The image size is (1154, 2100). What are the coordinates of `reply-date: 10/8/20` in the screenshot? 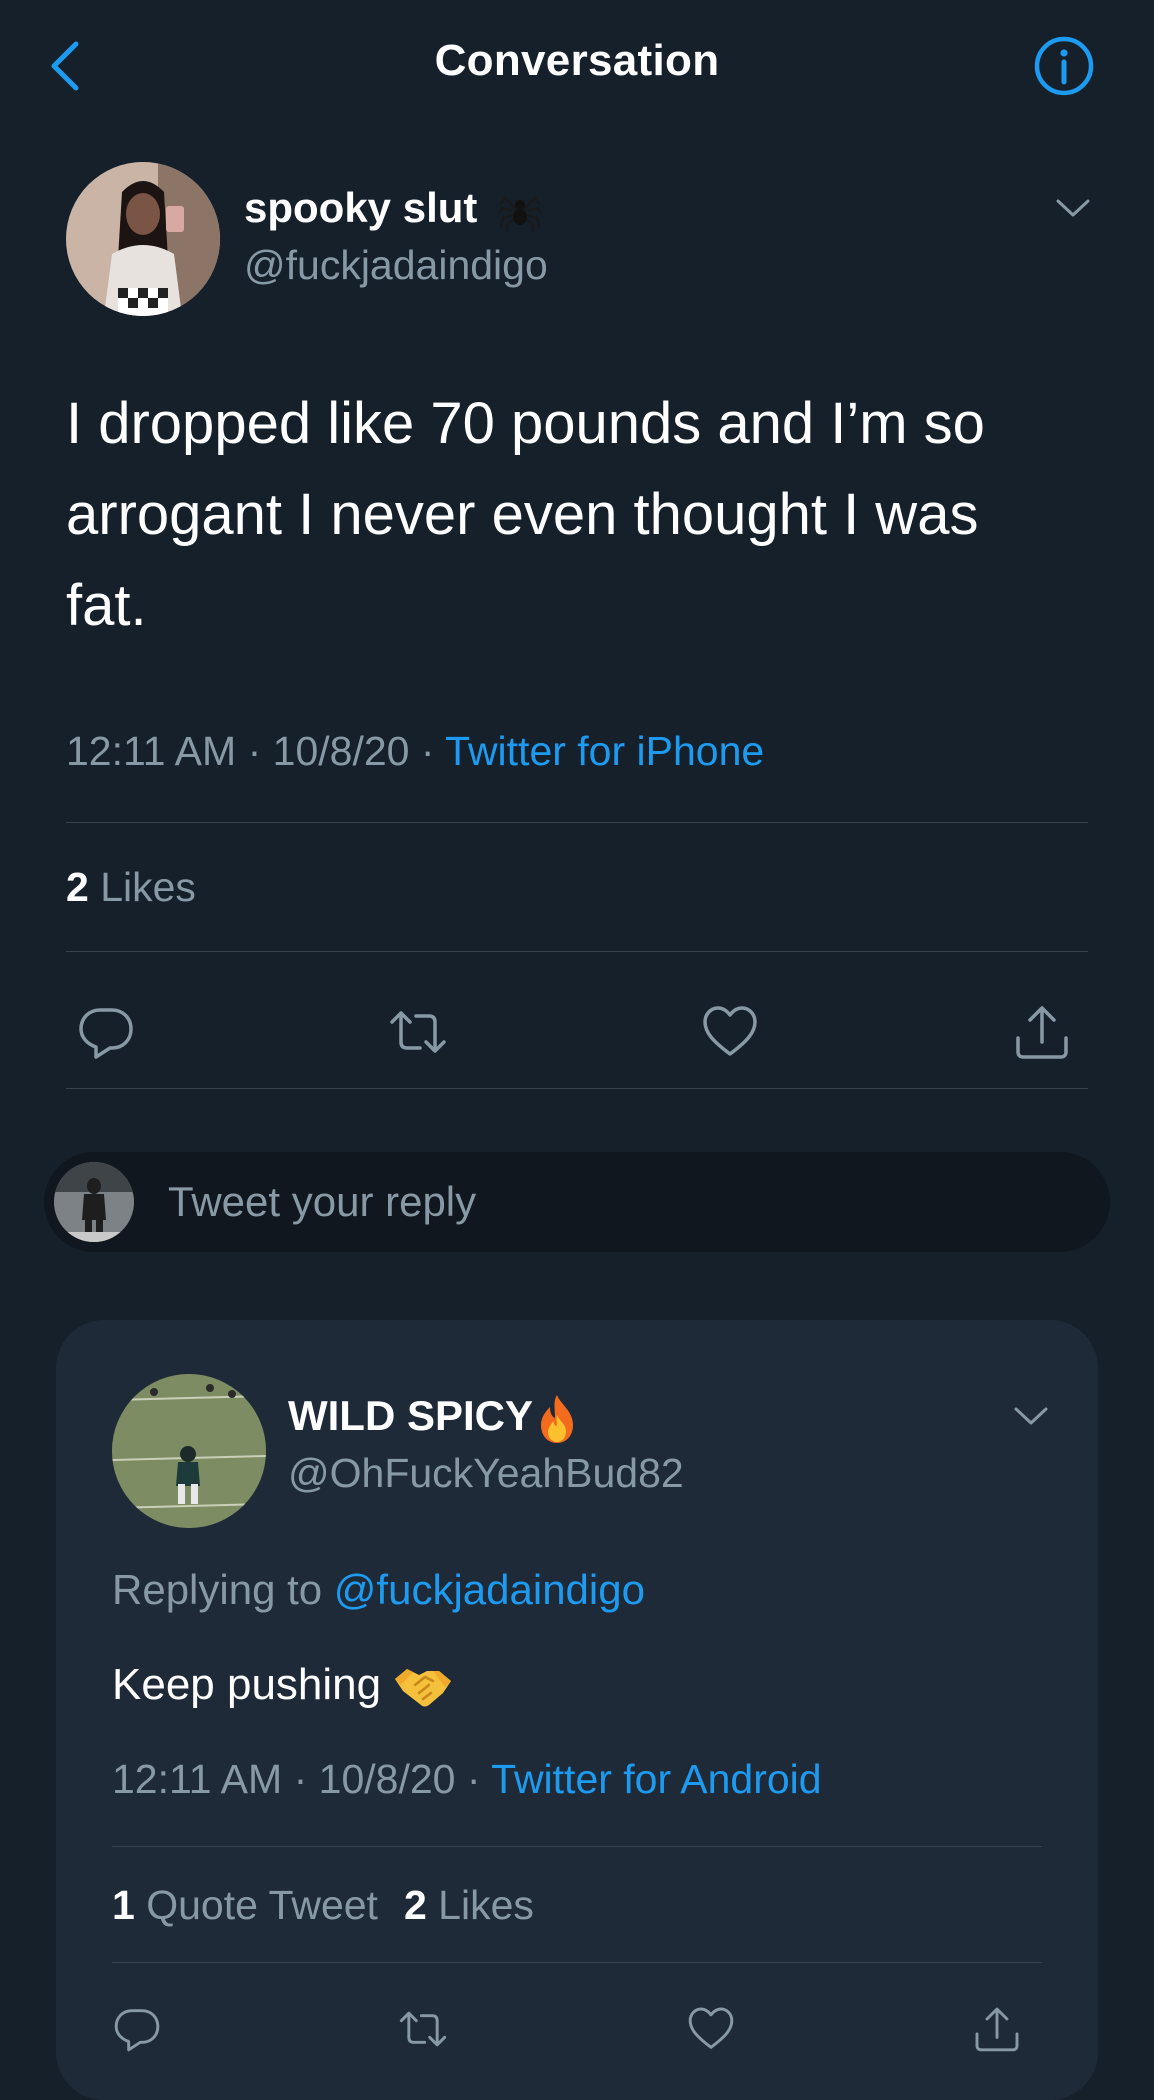 It's located at (387, 1779).